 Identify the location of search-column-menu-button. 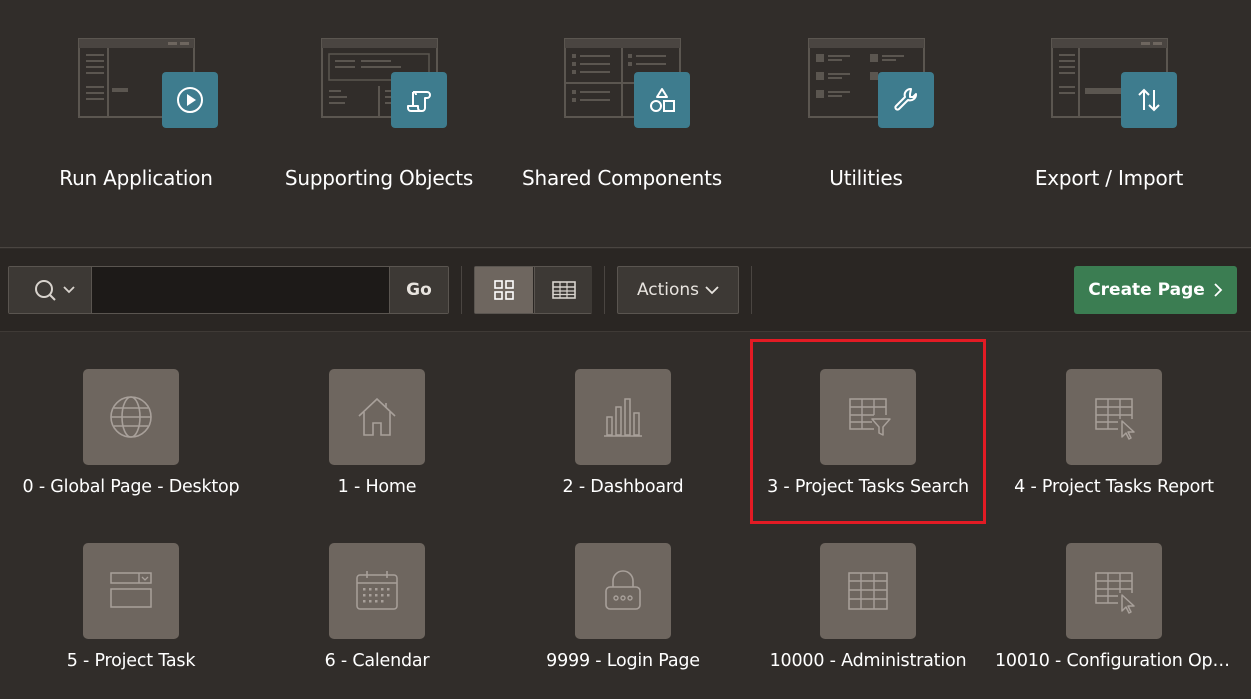
(50, 290).